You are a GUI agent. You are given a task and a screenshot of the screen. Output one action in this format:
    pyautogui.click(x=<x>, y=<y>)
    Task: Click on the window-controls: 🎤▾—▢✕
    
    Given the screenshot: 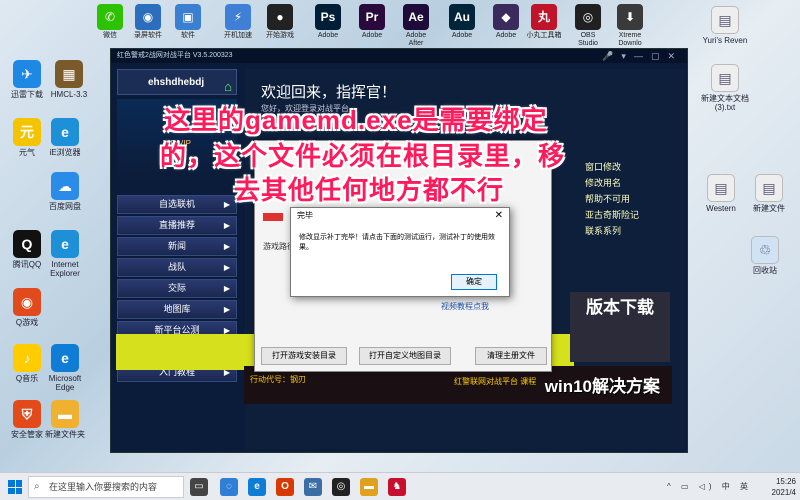 What is the action you would take?
    pyautogui.click(x=642, y=56)
    